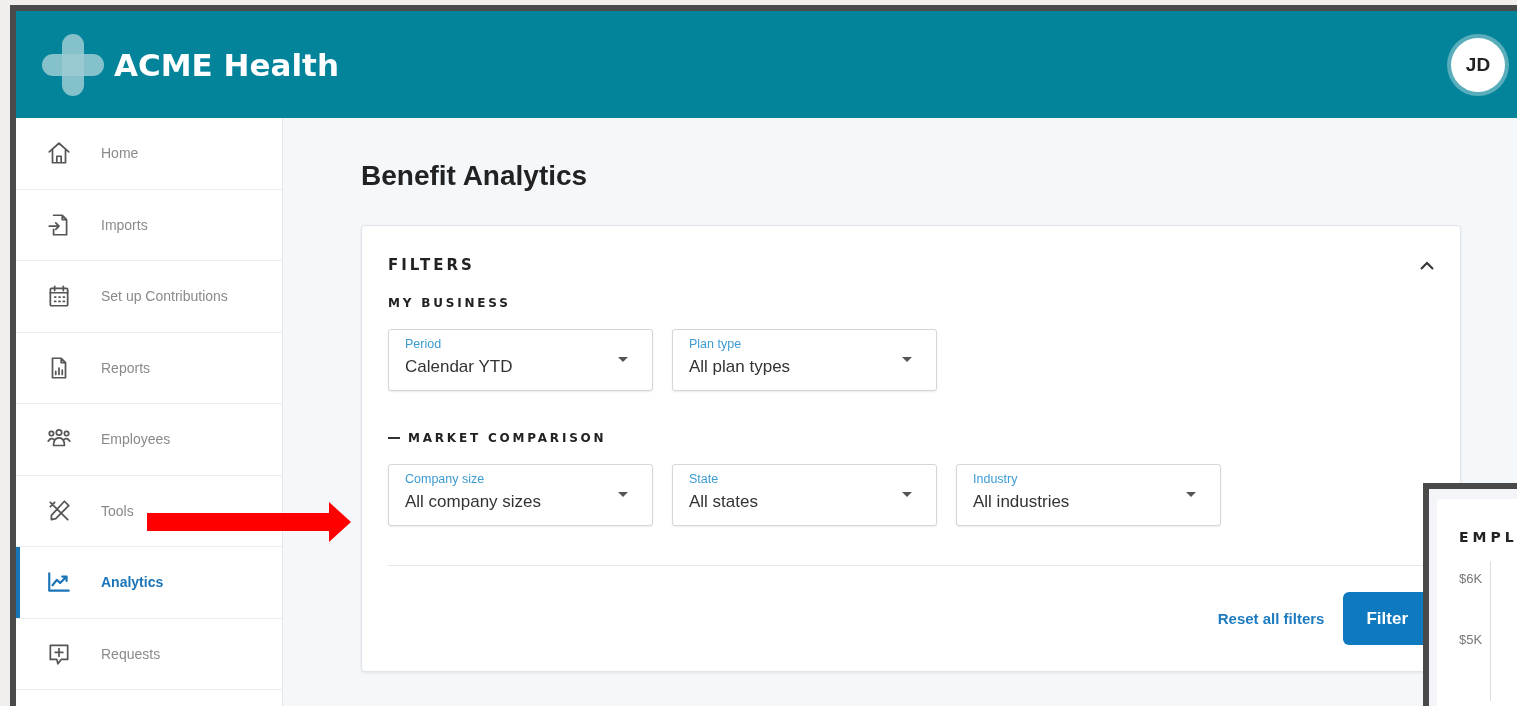 This screenshot has height=706, width=1517. I want to click on chart-title: EMPL, so click(1488, 537).